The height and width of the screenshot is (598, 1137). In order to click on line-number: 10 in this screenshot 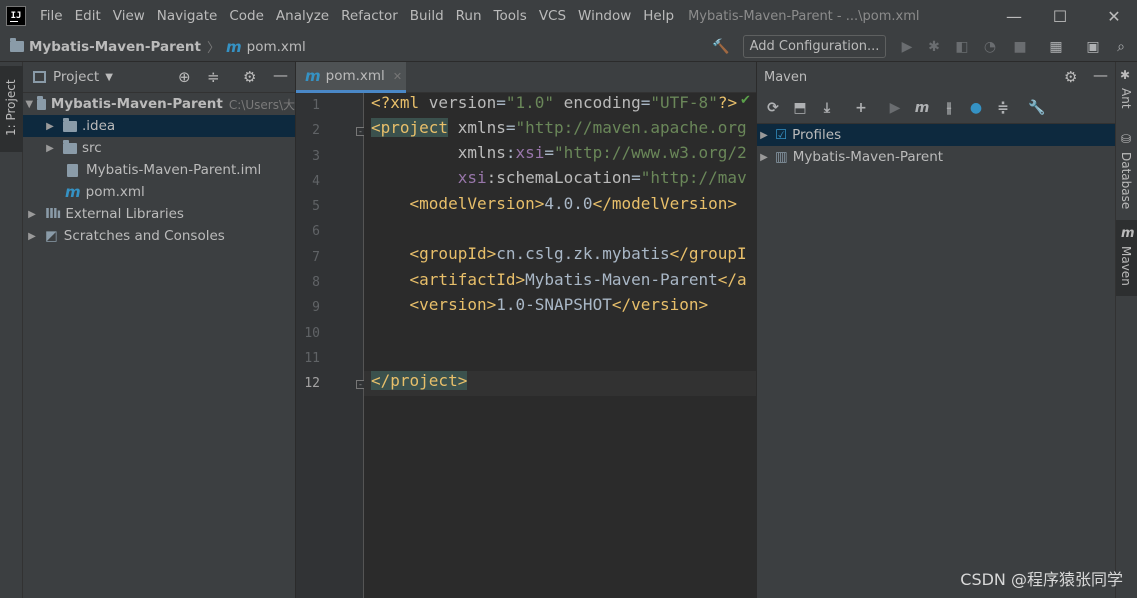, I will do `click(312, 333)`.